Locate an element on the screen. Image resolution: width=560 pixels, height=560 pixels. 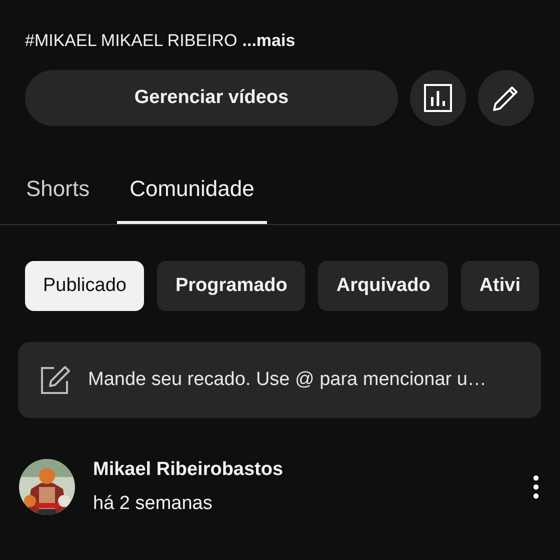
channel-description: #MIKAEL MIKAEL RIBEIRO is located at coordinates (131, 41).